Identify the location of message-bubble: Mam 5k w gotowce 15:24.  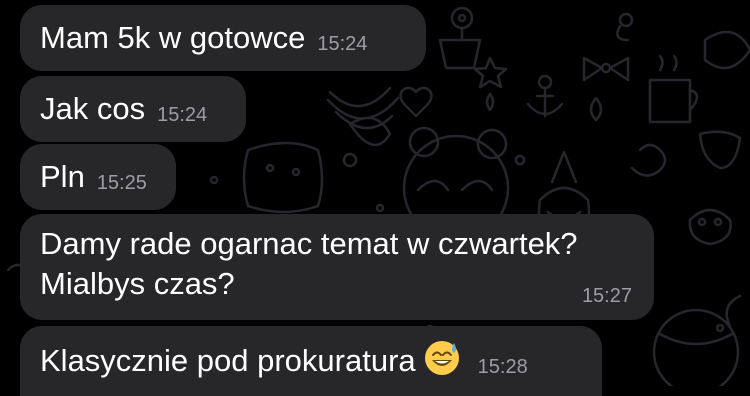
(223, 38).